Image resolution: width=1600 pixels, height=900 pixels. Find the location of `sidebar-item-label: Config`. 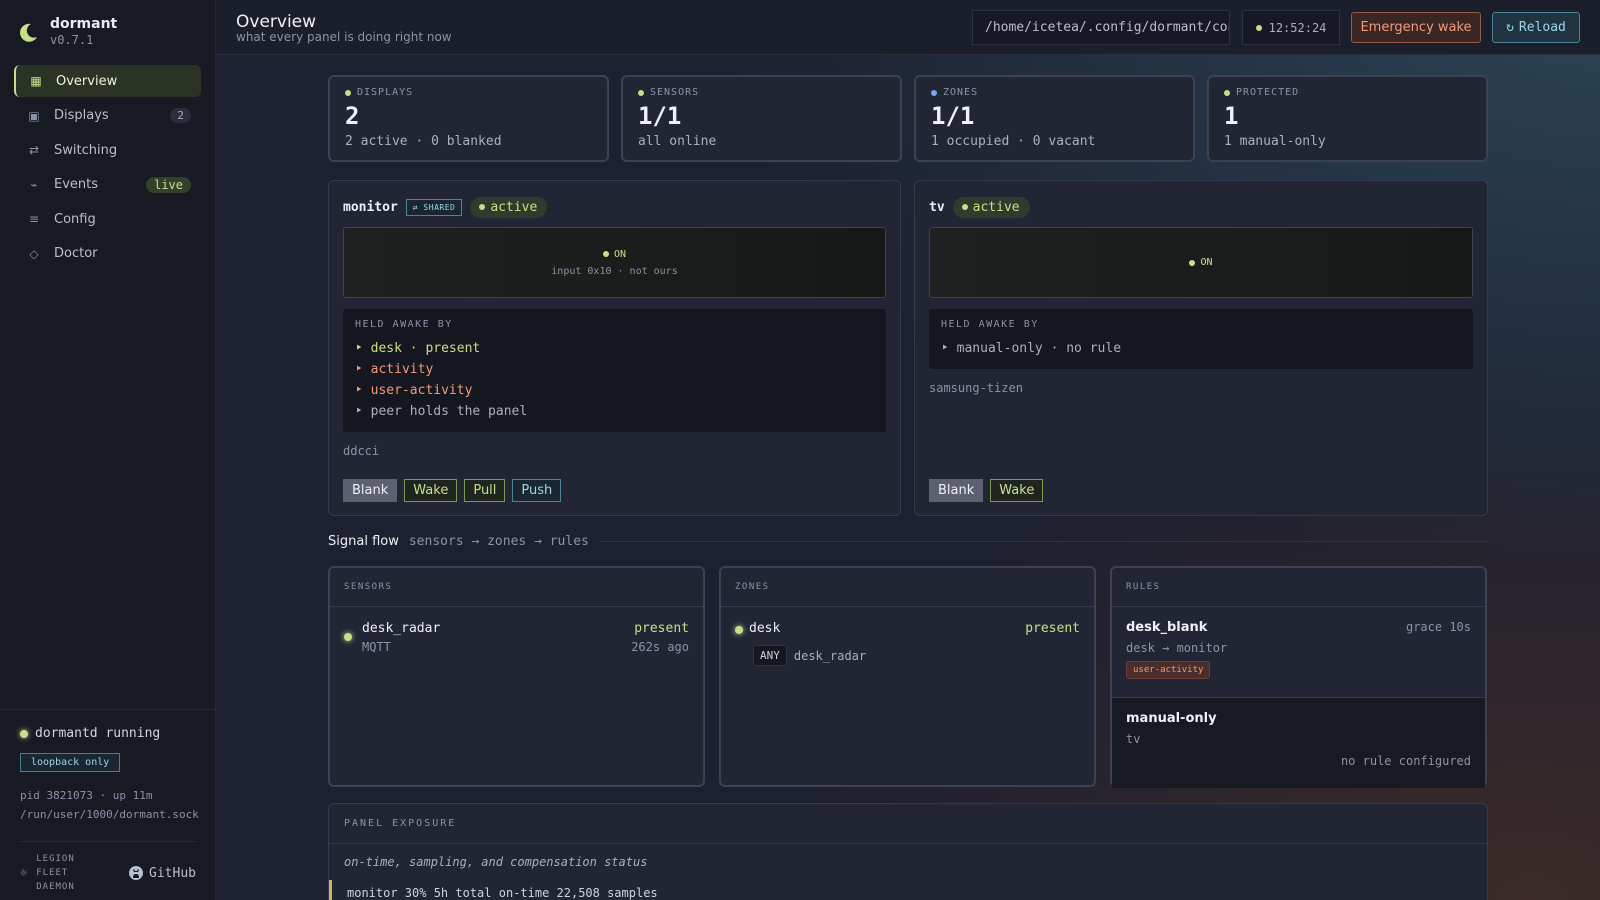

sidebar-item-label: Config is located at coordinates (75, 219).